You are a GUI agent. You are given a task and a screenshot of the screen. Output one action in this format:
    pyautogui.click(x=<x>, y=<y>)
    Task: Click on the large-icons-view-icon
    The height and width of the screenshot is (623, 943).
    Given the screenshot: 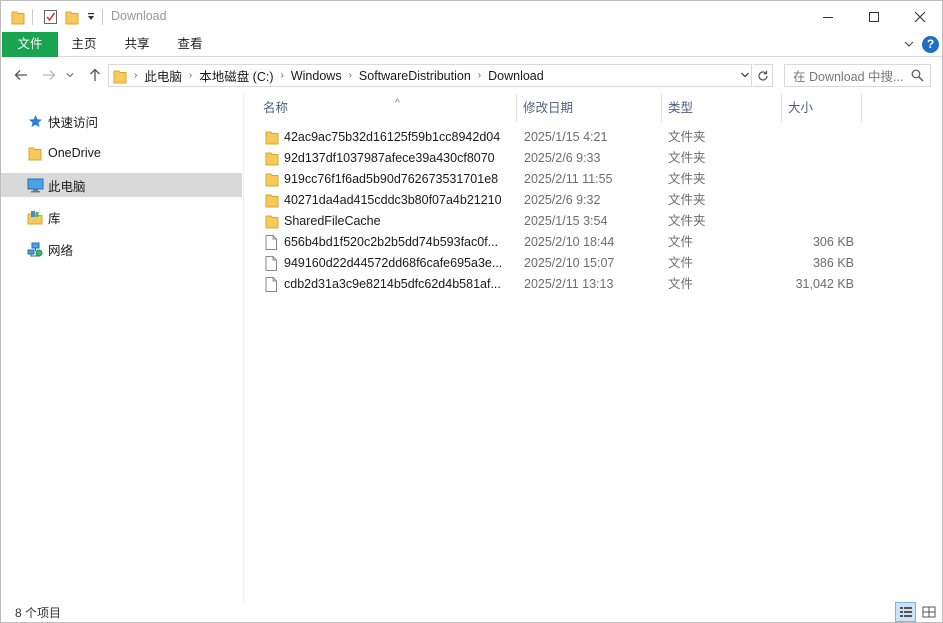 What is the action you would take?
    pyautogui.click(x=928, y=612)
    